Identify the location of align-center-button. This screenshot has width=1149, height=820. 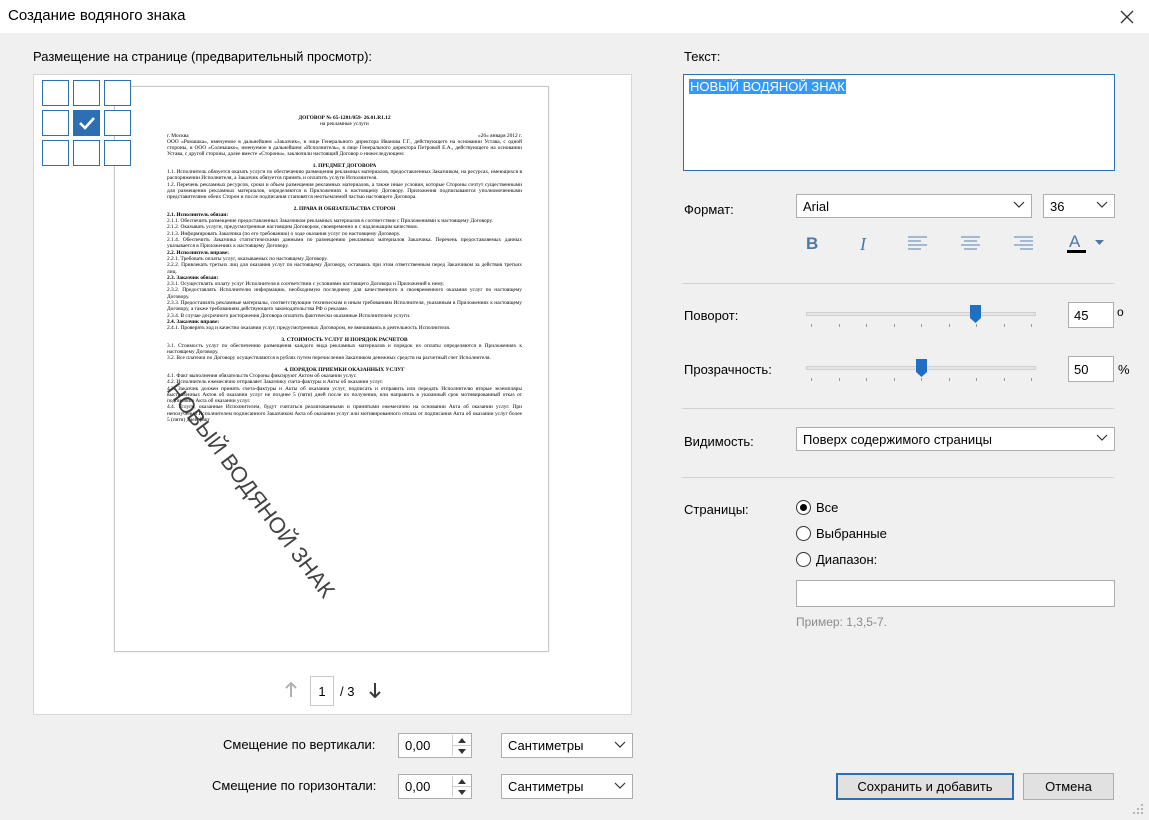
(970, 244).